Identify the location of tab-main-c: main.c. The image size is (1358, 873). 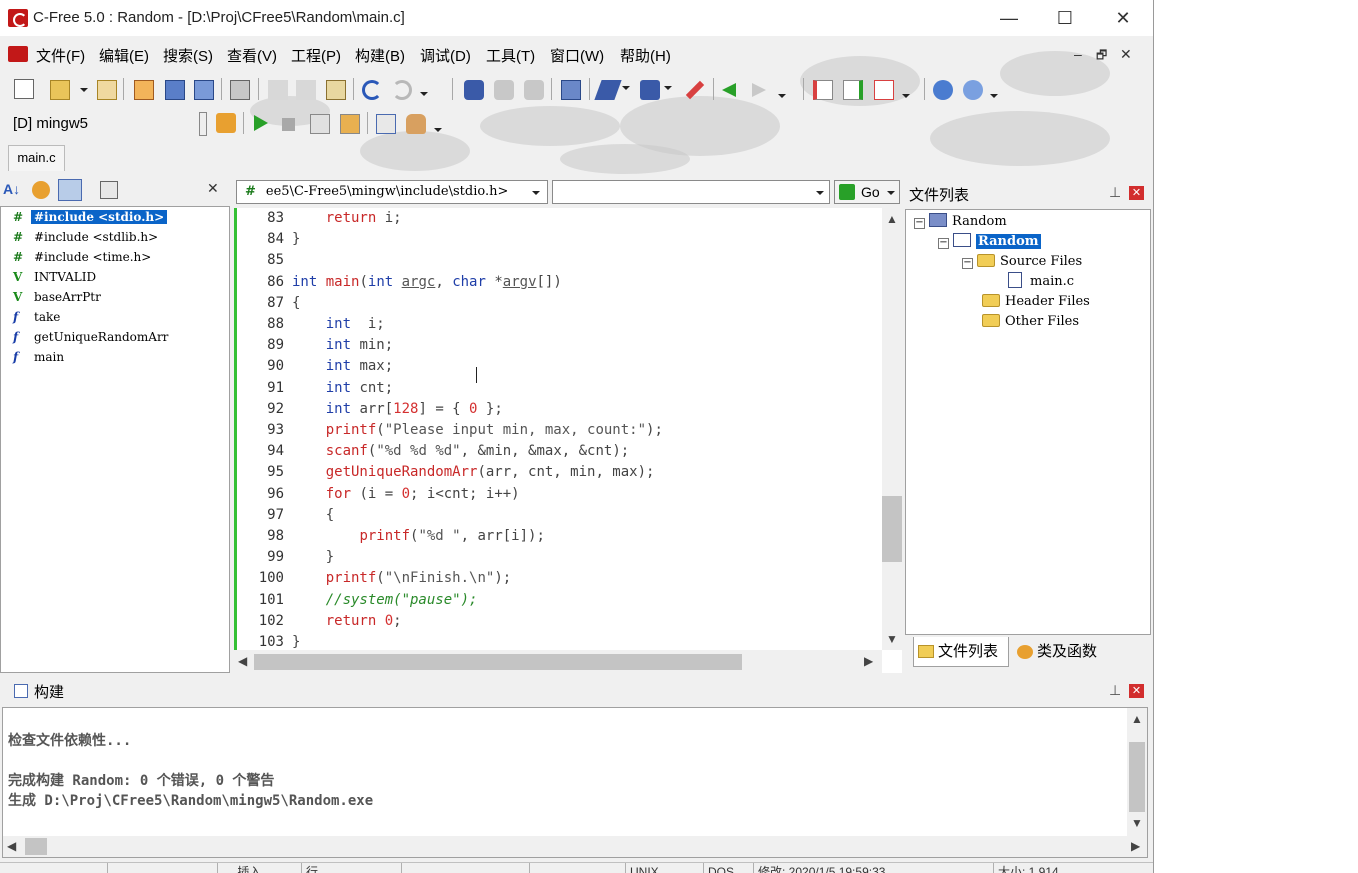
(36, 158).